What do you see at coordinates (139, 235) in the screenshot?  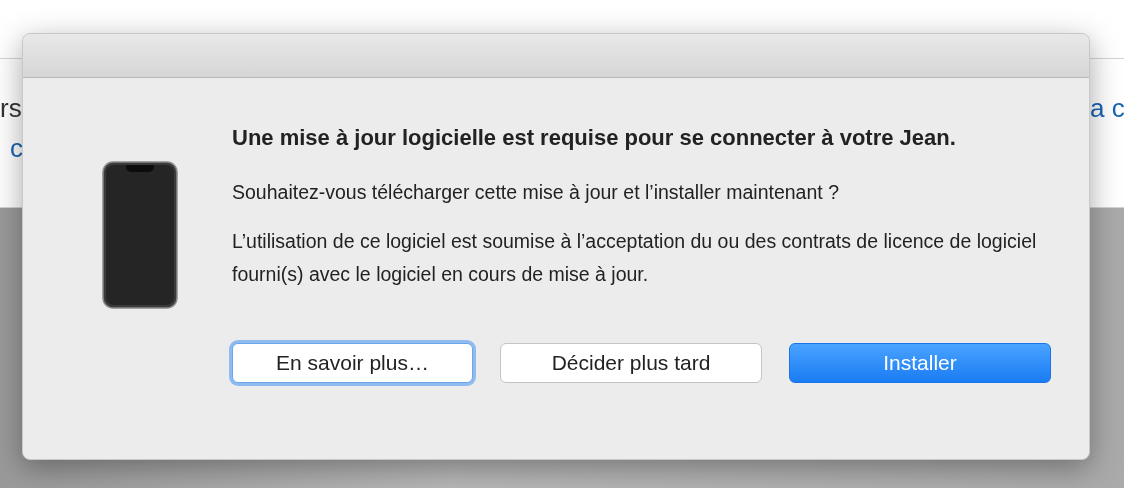 I see `phone-icon` at bounding box center [139, 235].